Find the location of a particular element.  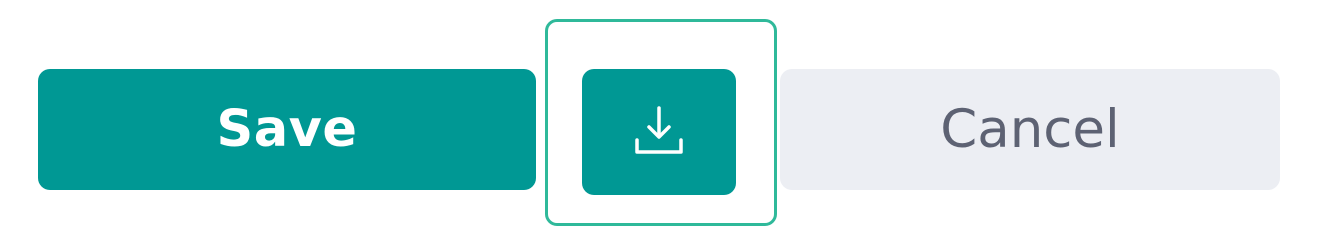

download-button is located at coordinates (659, 132).